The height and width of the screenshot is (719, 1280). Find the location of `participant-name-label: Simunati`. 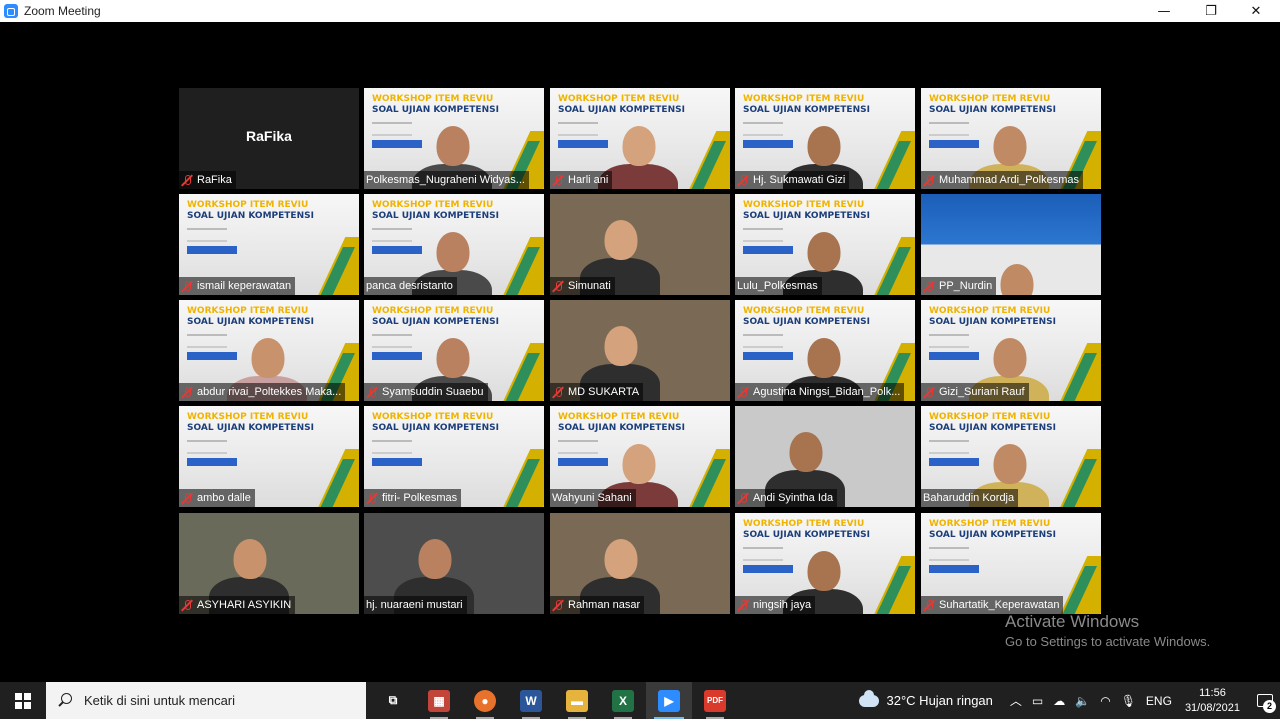

participant-name-label: Simunati is located at coordinates (582, 286).